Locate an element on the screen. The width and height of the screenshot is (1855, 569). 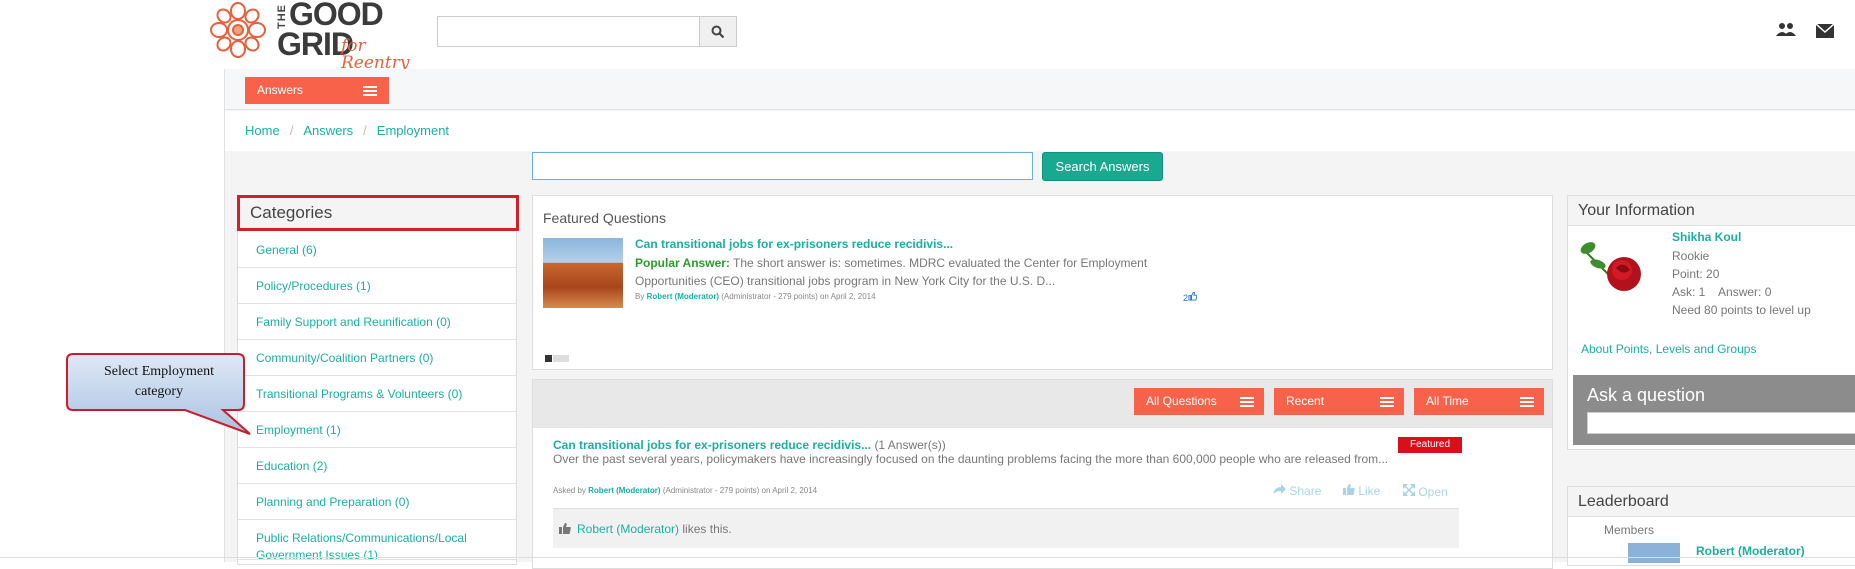
site-header: THE GOOD GRID for Reentry is located at coordinates (927, 36).